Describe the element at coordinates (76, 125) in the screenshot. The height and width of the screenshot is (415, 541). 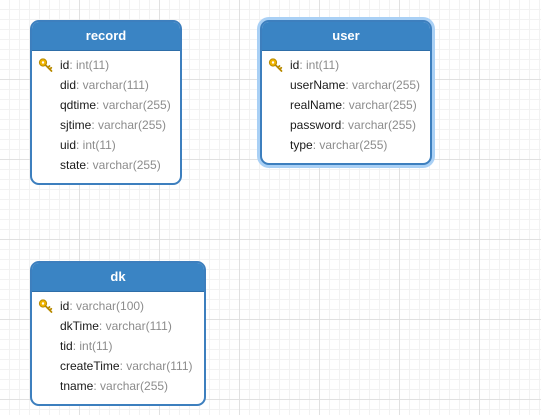
I see `field-name: sjtime` at that location.